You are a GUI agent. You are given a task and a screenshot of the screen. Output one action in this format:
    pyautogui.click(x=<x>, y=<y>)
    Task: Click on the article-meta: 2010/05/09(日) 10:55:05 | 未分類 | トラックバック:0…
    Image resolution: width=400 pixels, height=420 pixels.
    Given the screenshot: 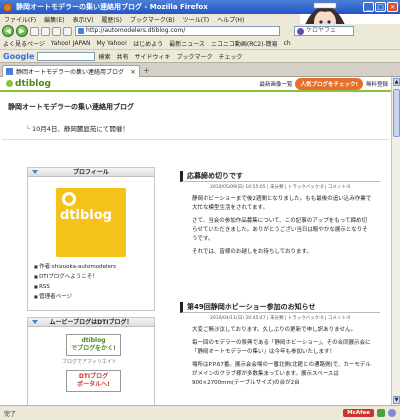 What is the action you would take?
    pyautogui.click(x=280, y=187)
    